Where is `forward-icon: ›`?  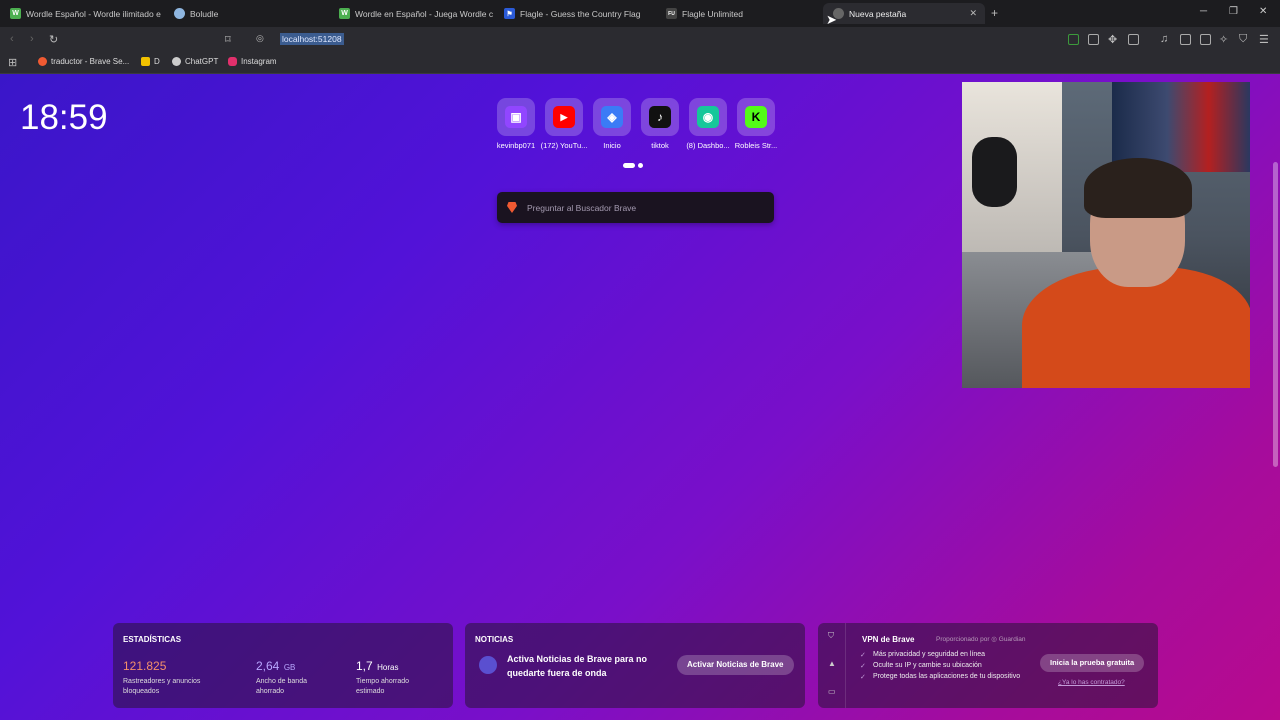
forward-icon: › is located at coordinates (32, 39).